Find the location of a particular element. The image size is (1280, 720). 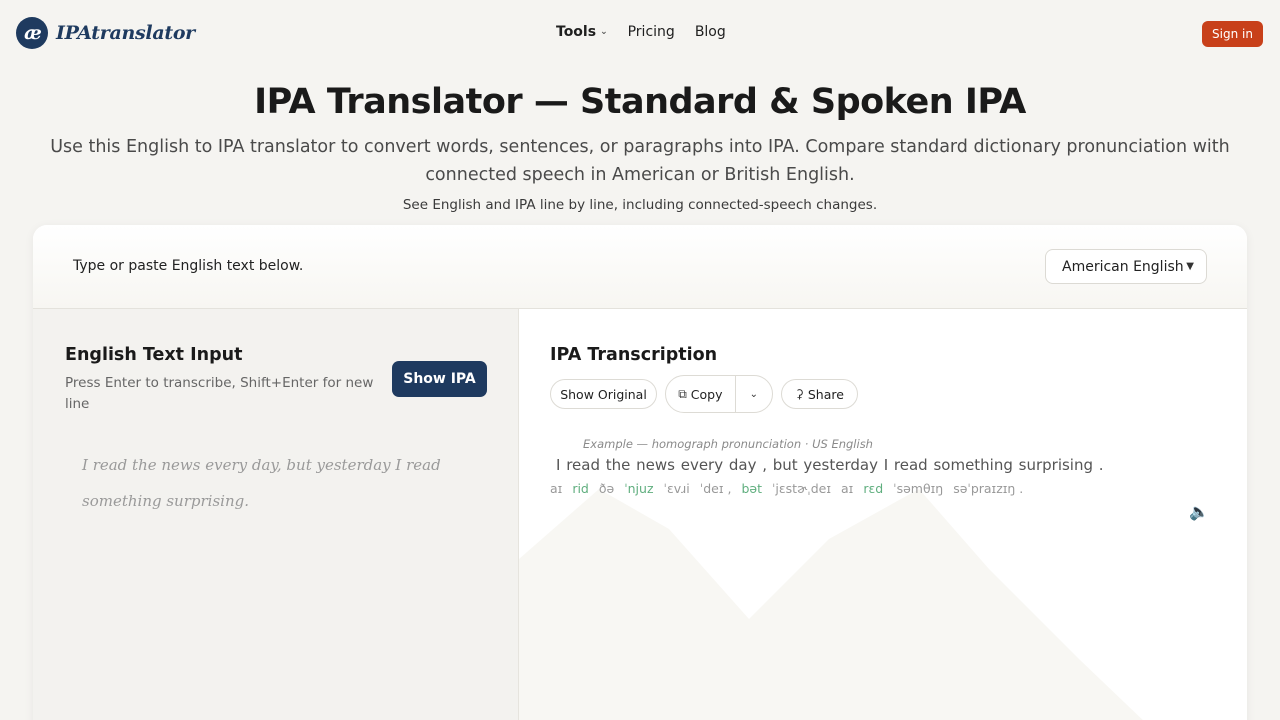

copy-options-button: ⌄ is located at coordinates (754, 394).